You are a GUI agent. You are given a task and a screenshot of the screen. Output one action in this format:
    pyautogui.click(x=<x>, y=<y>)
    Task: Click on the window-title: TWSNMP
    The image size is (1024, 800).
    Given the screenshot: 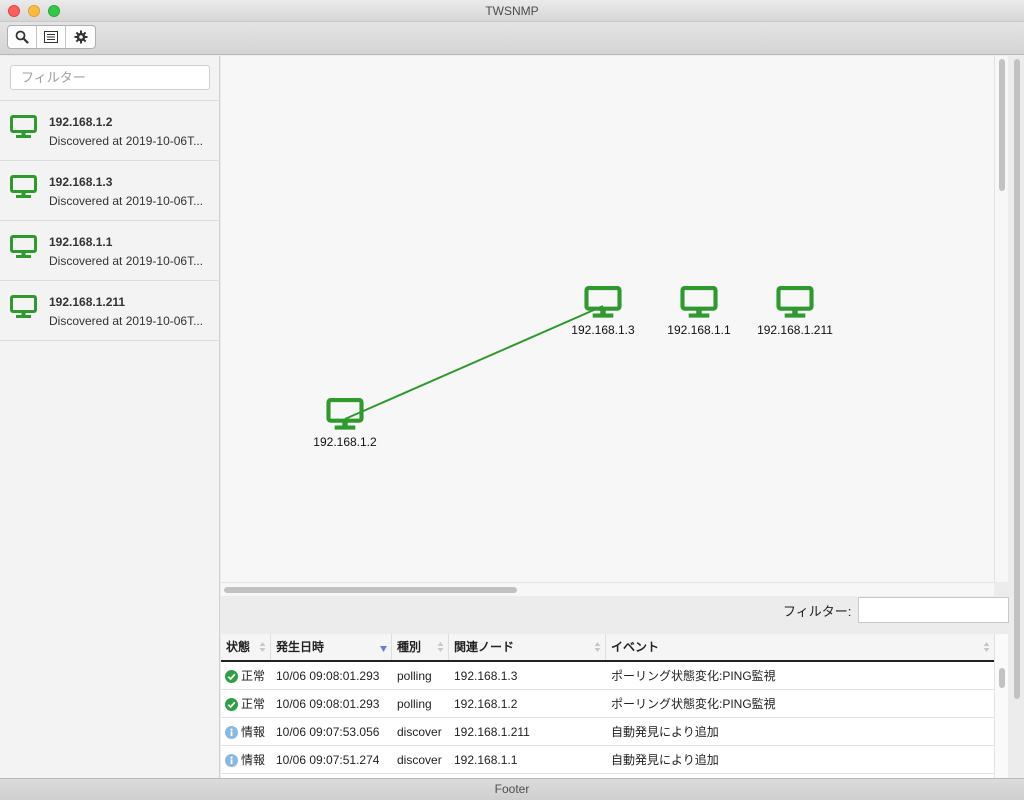 What is the action you would take?
    pyautogui.click(x=512, y=11)
    